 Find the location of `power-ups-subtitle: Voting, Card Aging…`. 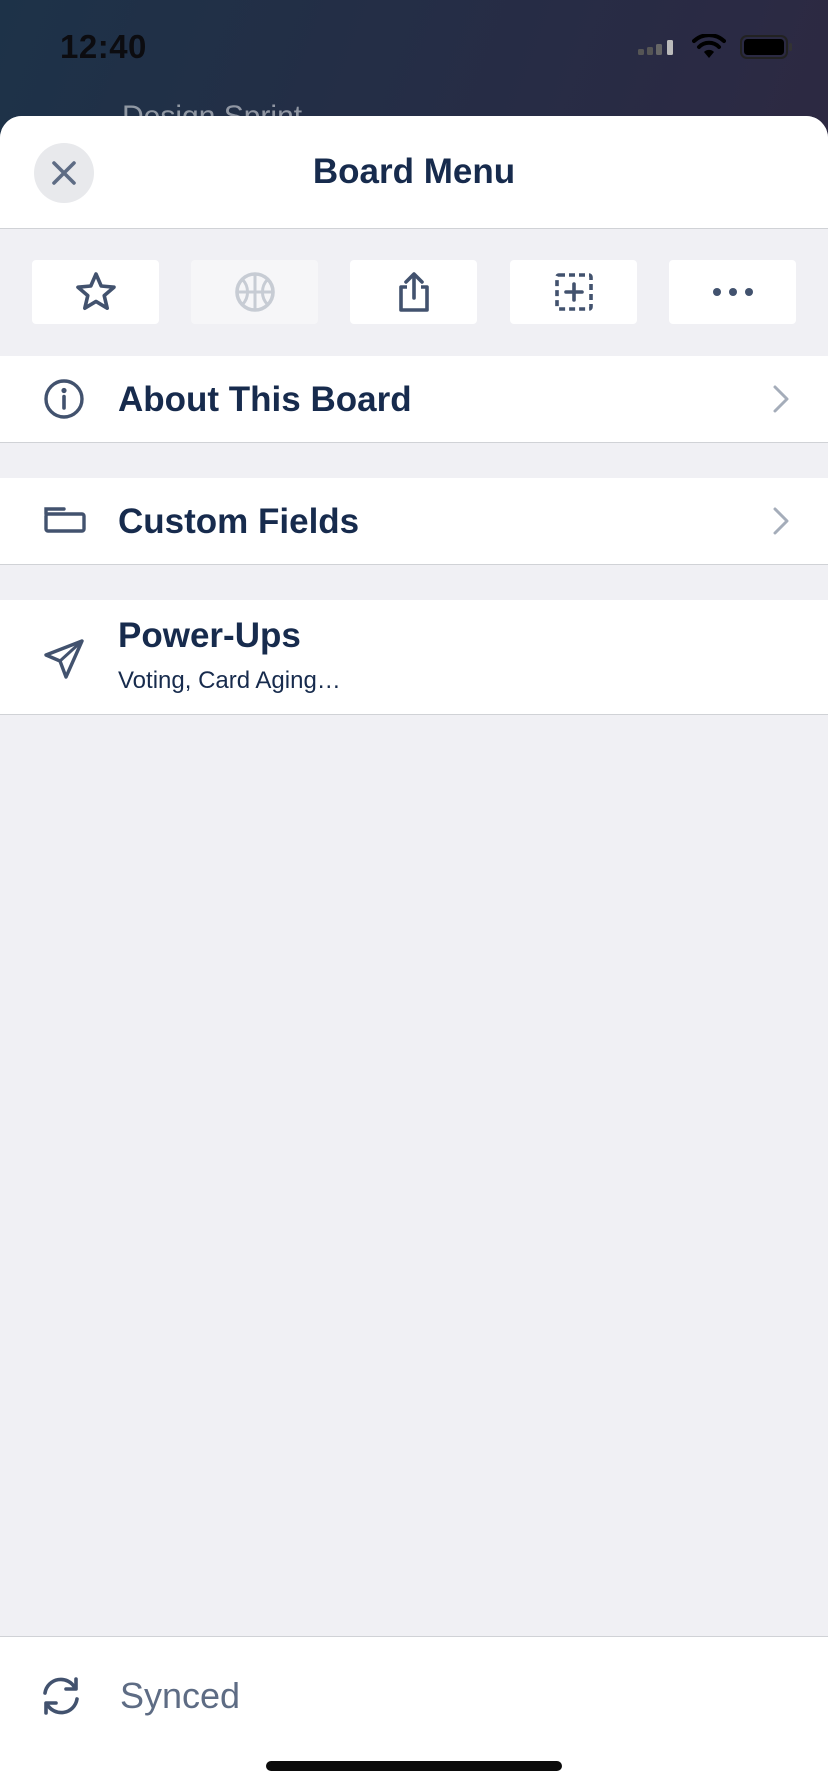

power-ups-subtitle: Voting, Card Aging… is located at coordinates (229, 680).